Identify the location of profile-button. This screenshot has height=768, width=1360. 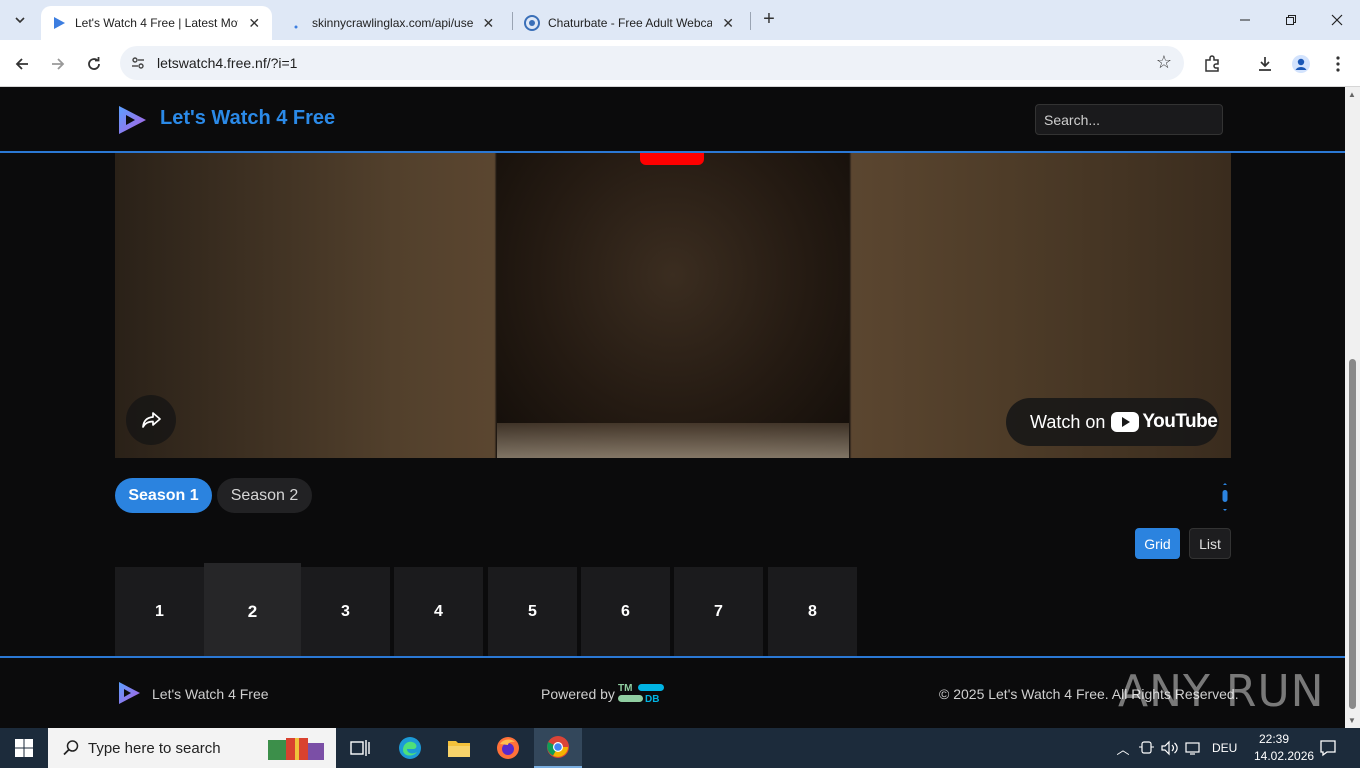
(1301, 64).